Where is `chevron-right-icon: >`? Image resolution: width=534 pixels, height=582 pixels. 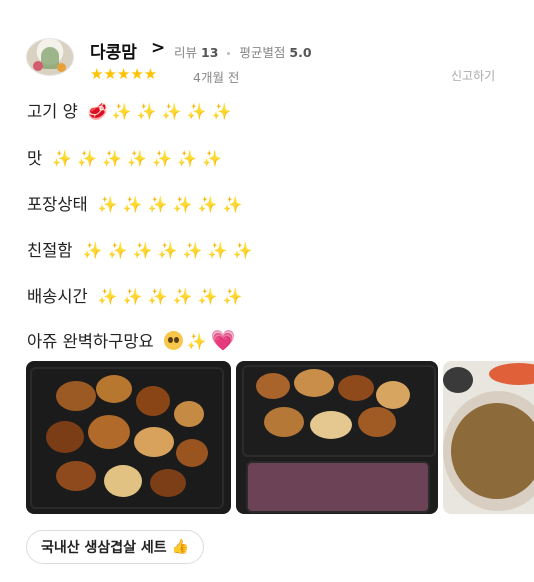 chevron-right-icon: > is located at coordinates (158, 48).